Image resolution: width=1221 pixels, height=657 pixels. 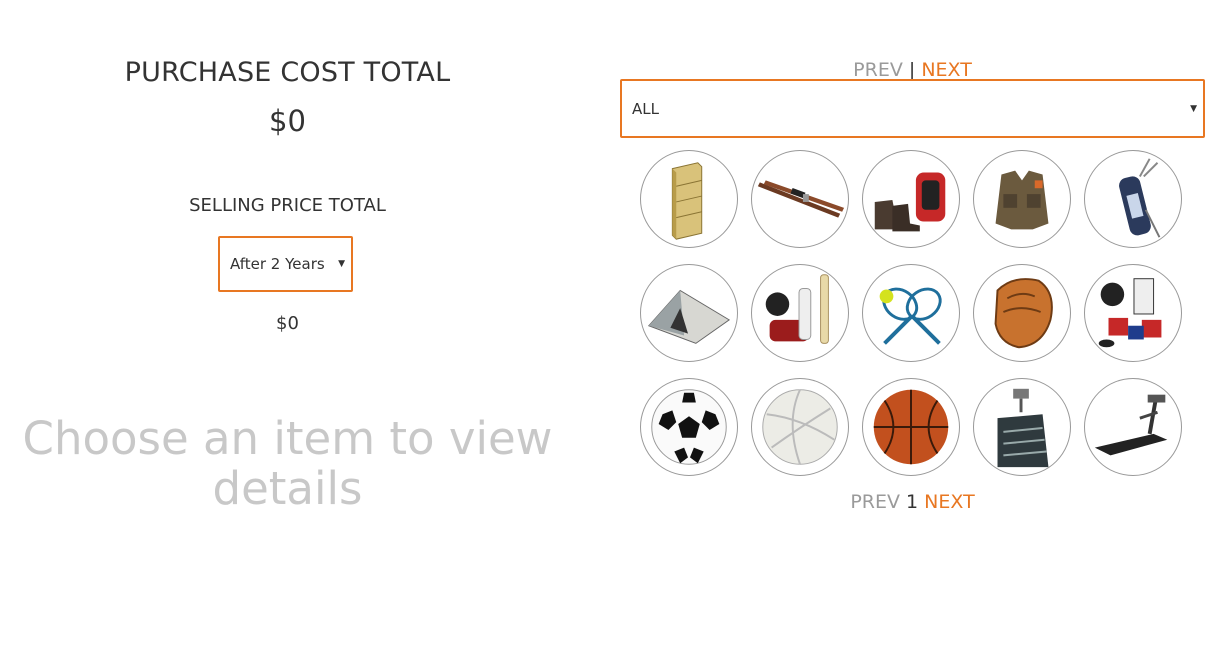 I want to click on page-number: 1, so click(x=912, y=502).